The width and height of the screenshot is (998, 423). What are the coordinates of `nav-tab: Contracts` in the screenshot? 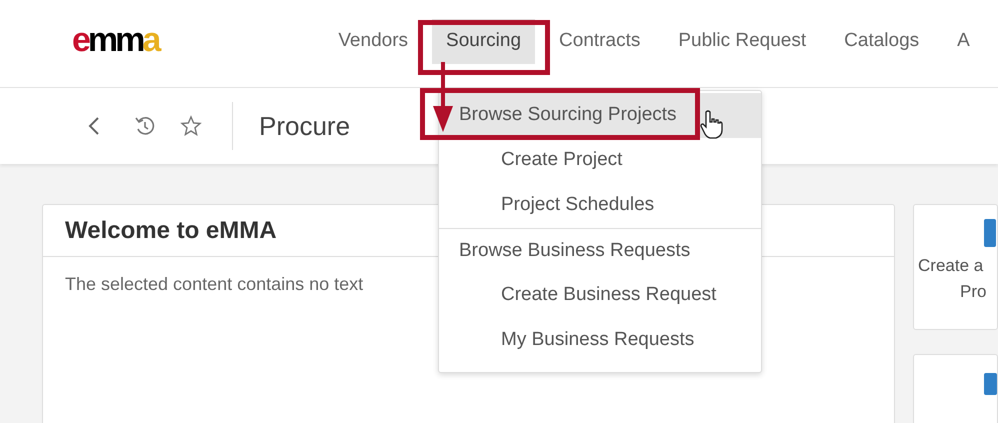 It's located at (599, 41).